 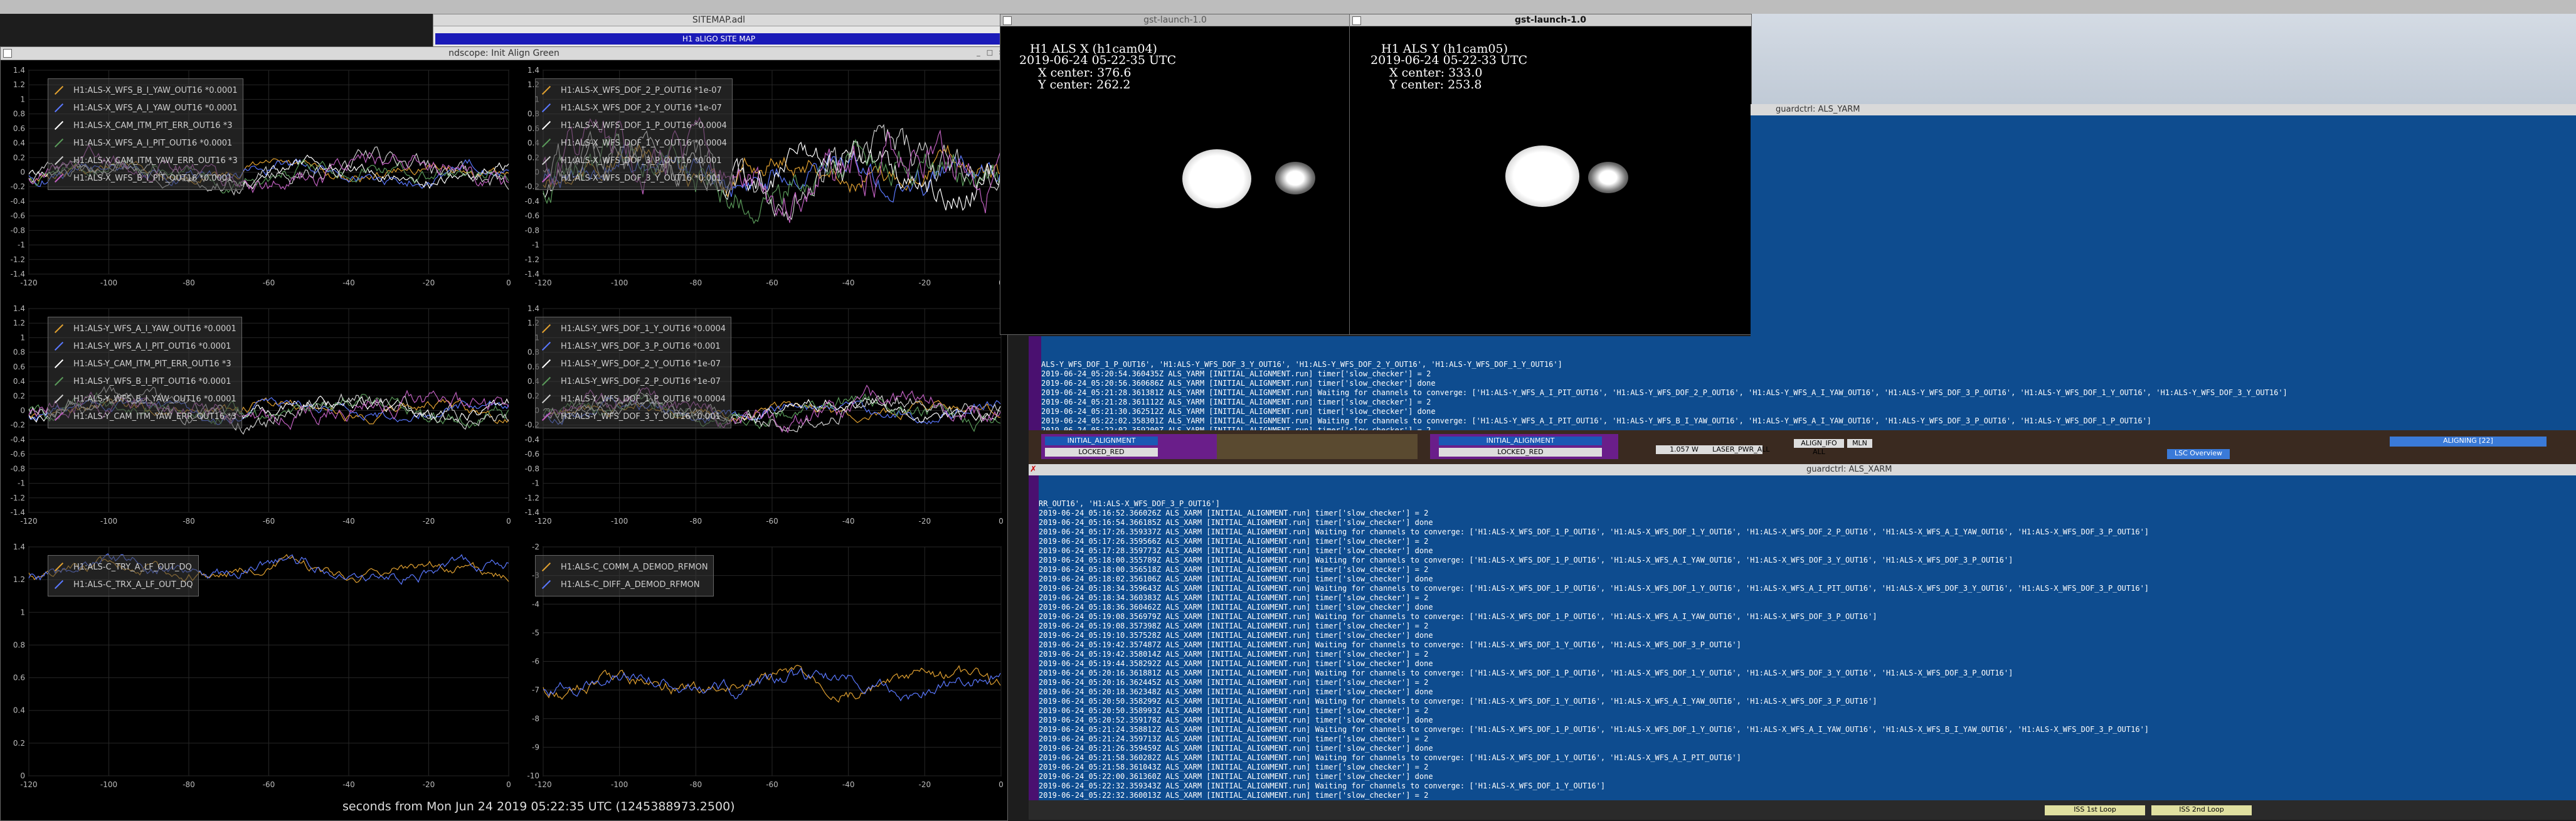 What do you see at coordinates (144, 346) in the screenshot?
I see `legend-entry: H1:ALS-Y_WFS_A_I_PIT_OUT16 *0.0001` at bounding box center [144, 346].